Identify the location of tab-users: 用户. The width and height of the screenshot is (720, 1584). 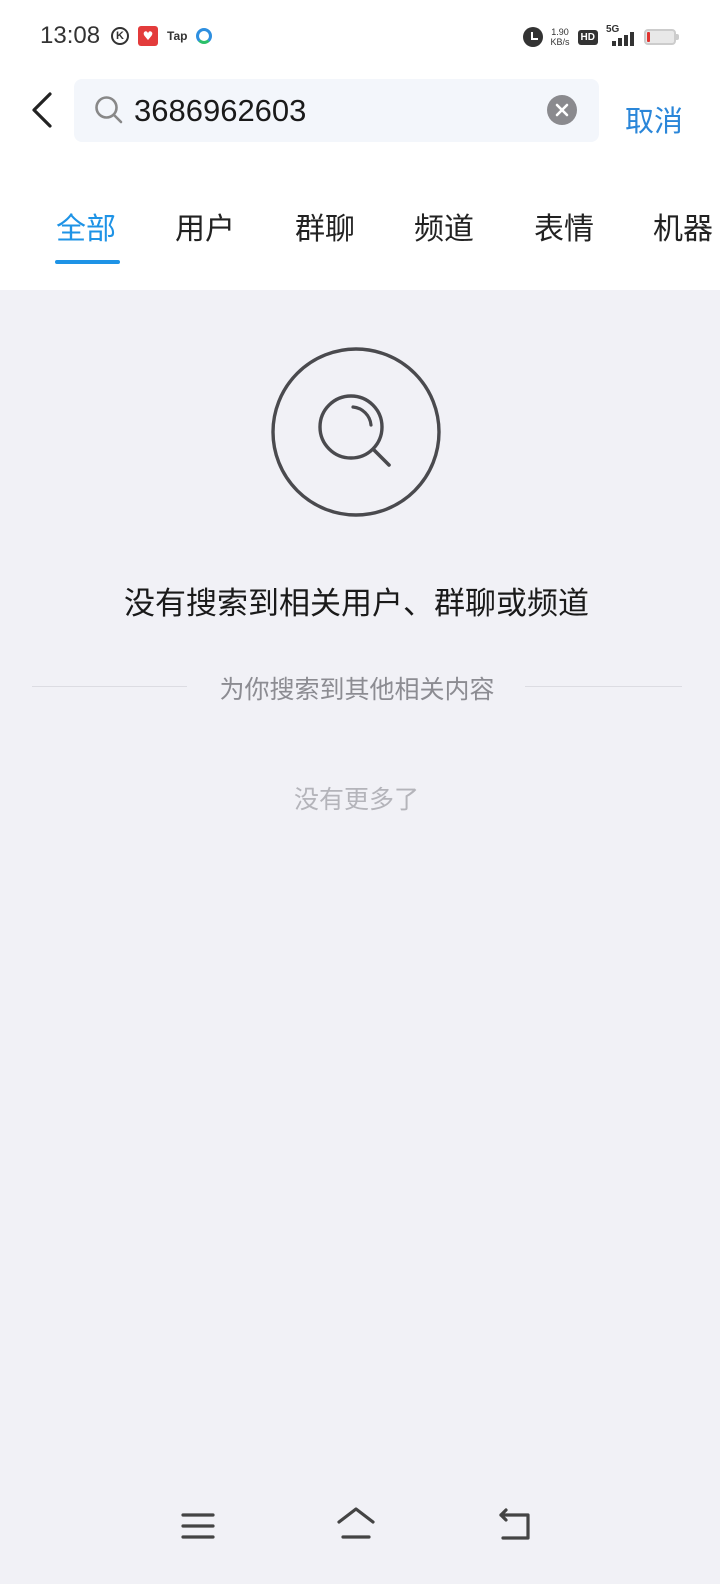
(205, 226).